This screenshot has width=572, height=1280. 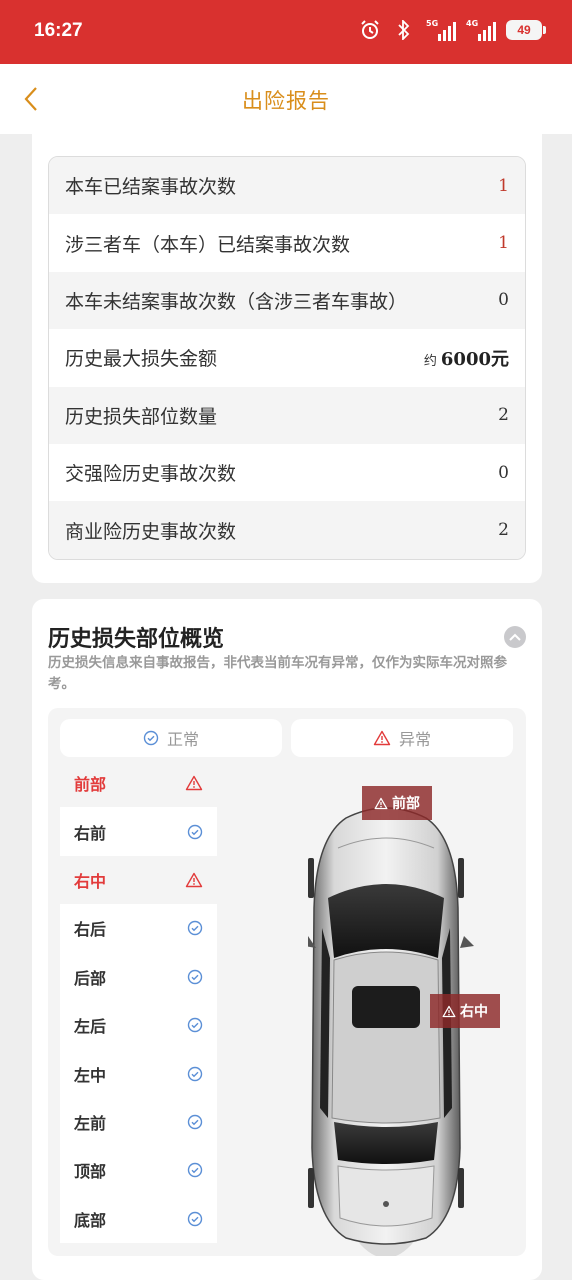 What do you see at coordinates (406, 804) in the screenshot?
I see `car-tag-label: 前部` at bounding box center [406, 804].